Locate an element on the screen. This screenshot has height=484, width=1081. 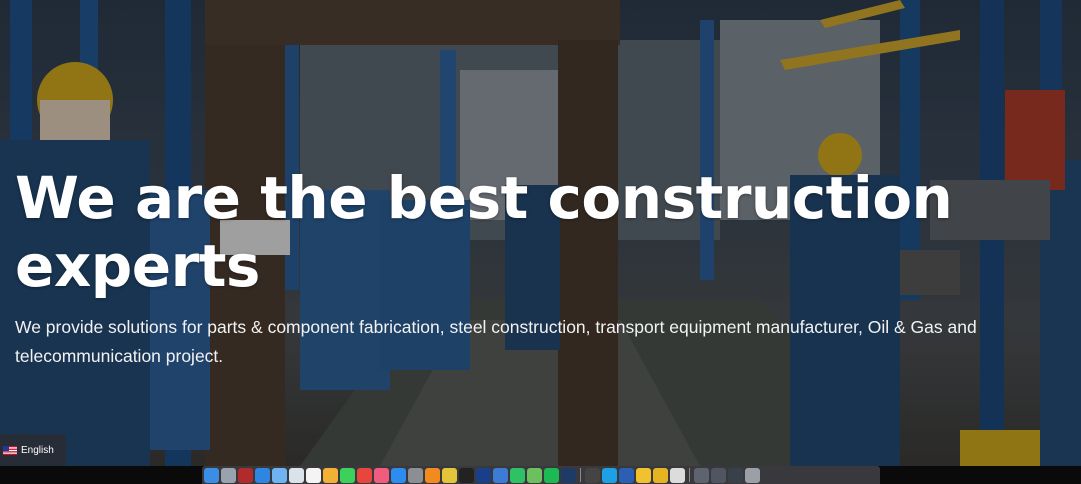
terminal-icon is located at coordinates (466, 475).